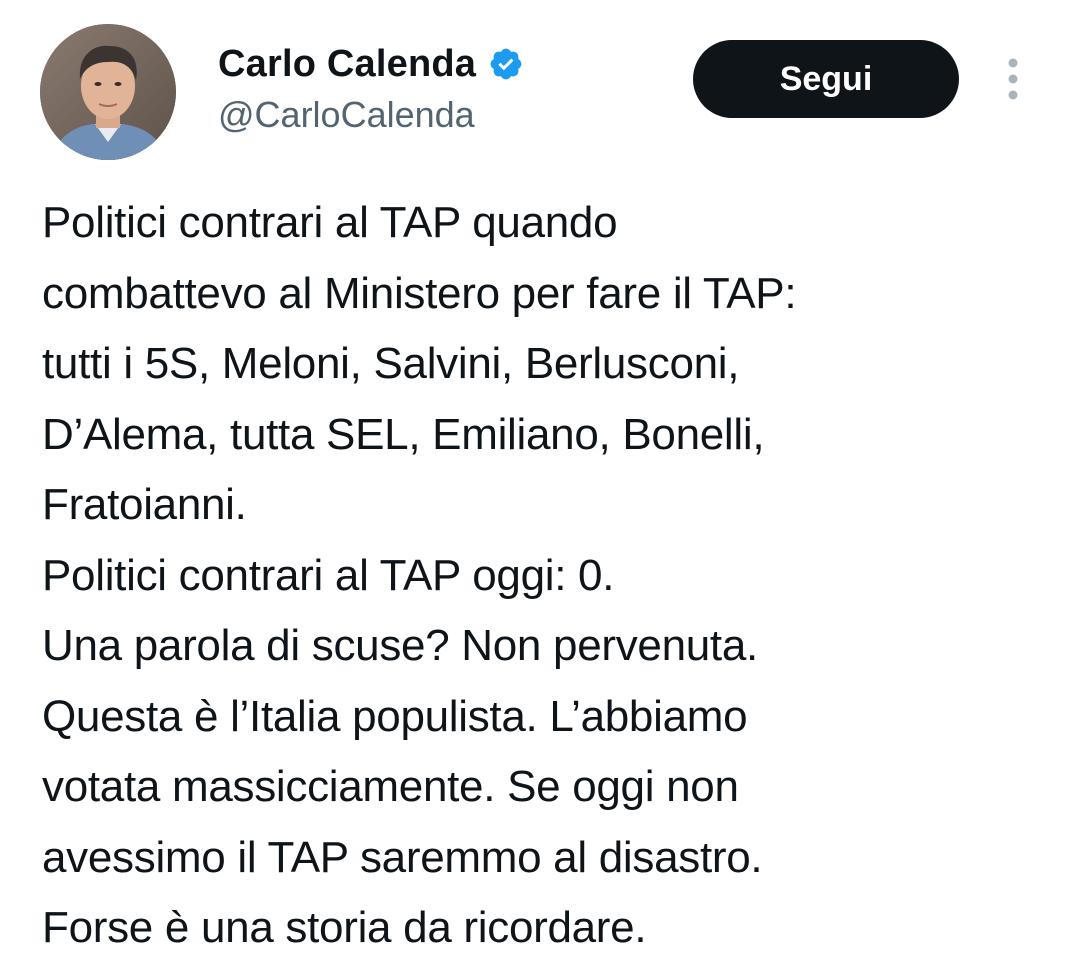 The height and width of the screenshot is (964, 1080). I want to click on avatar, so click(108, 92).